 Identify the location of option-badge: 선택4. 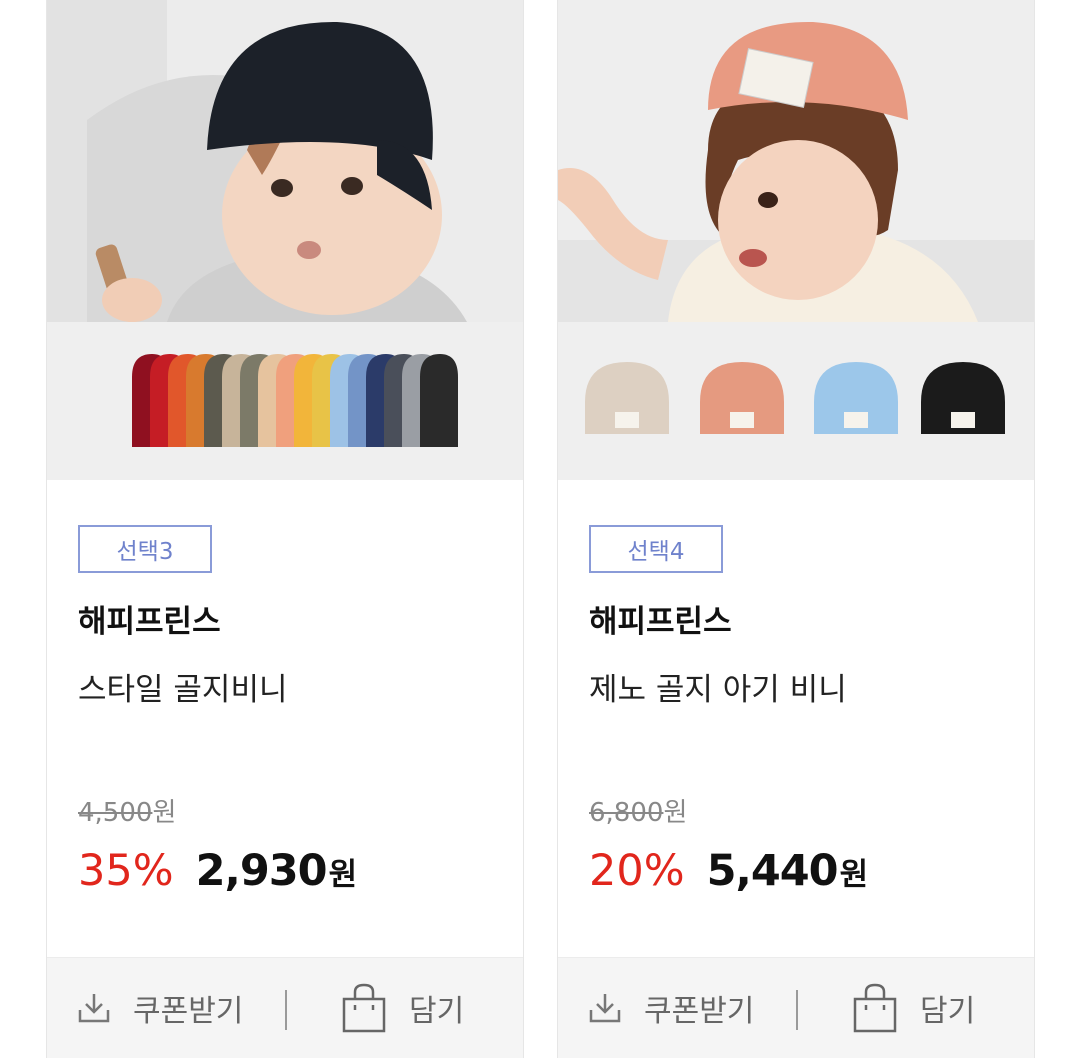
(656, 549).